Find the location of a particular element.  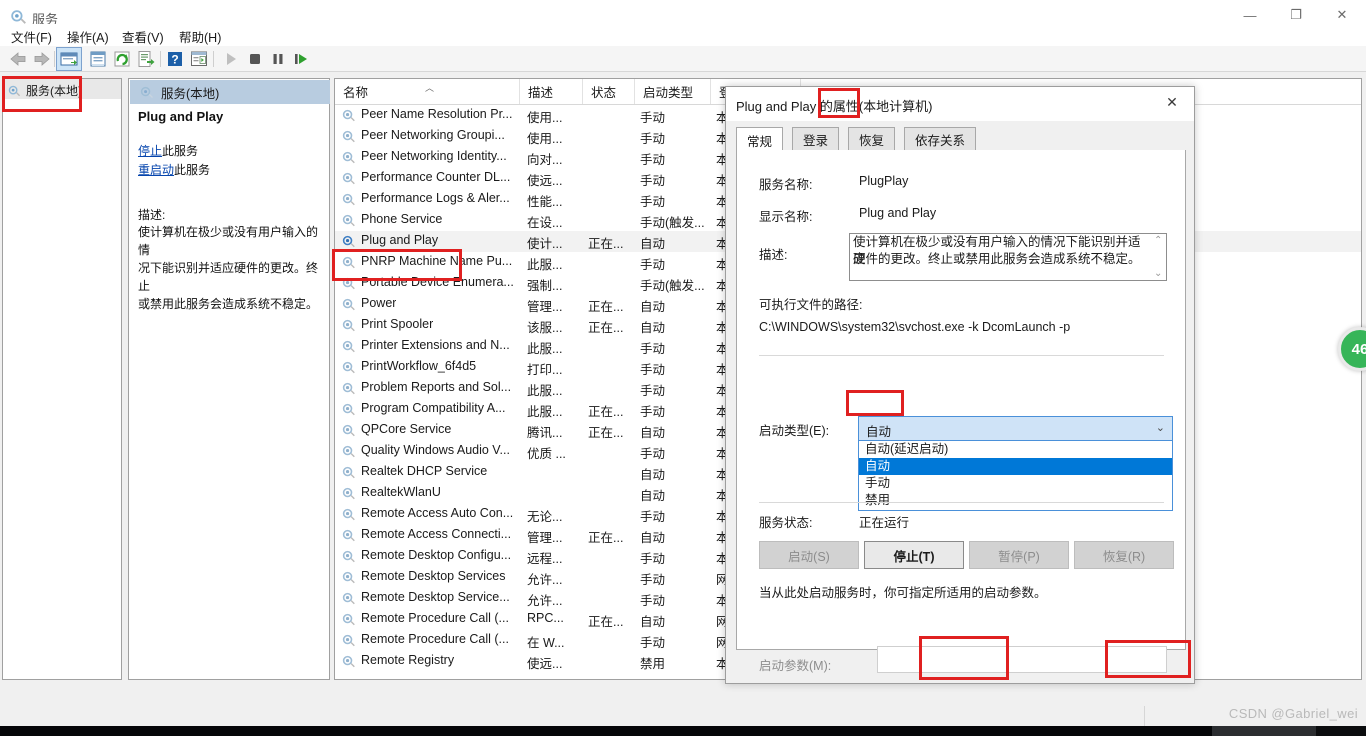

startup-option-disabled: 禁用 is located at coordinates (1015, 500).